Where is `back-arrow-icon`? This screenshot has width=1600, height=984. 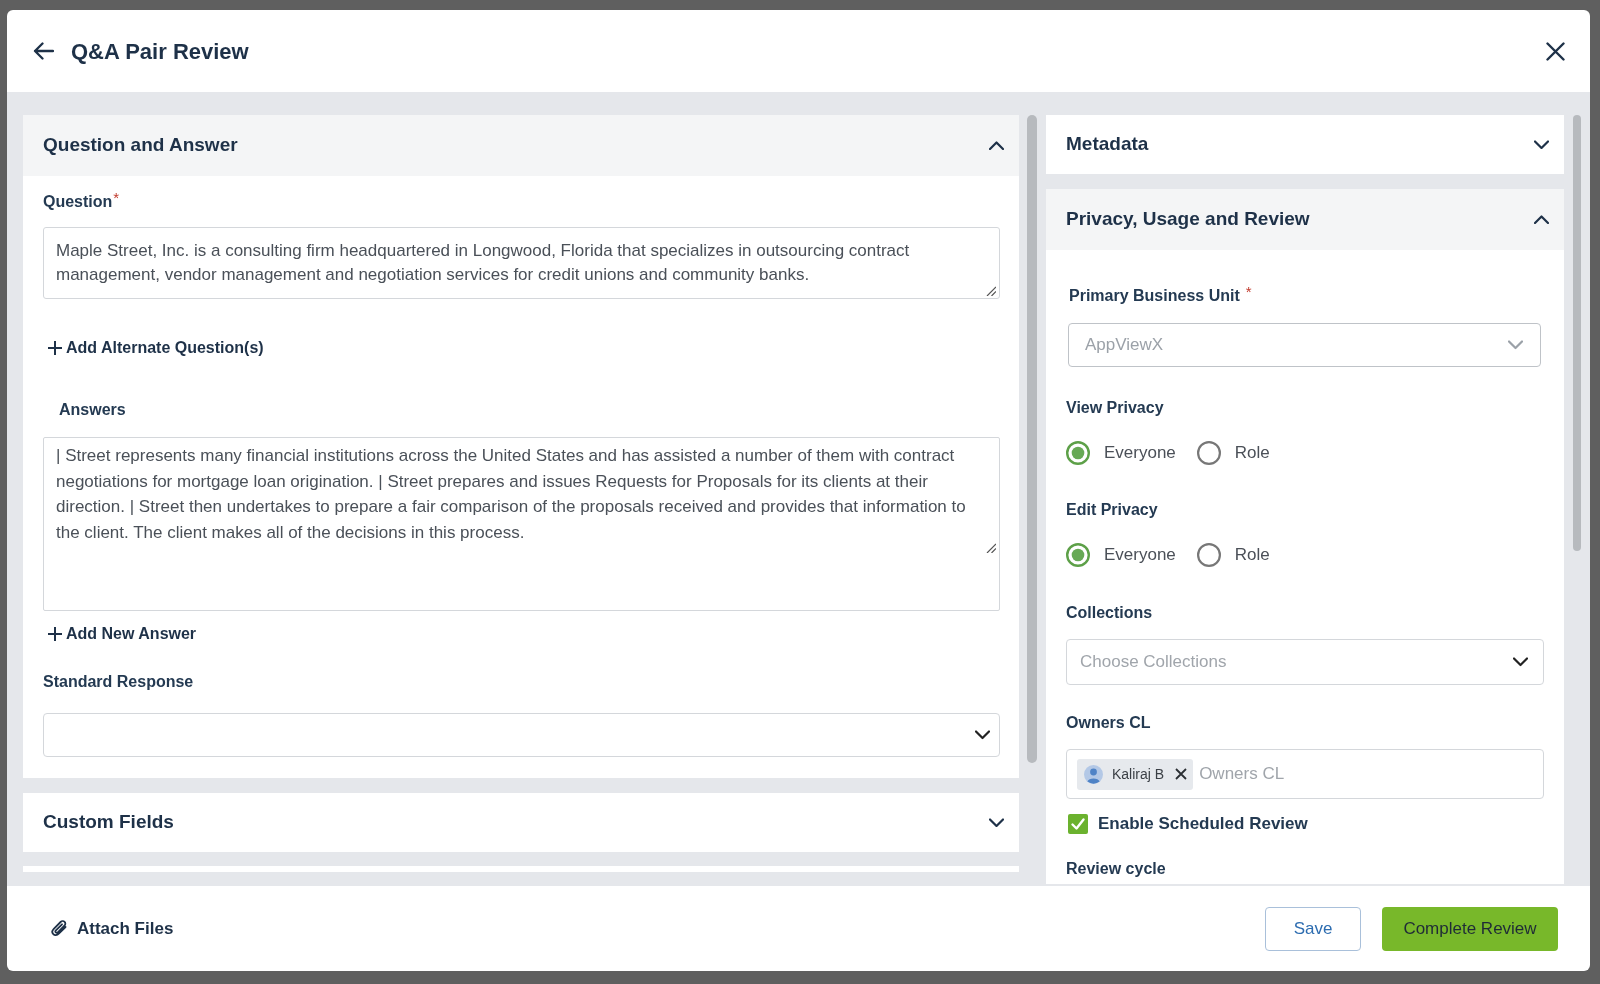 back-arrow-icon is located at coordinates (43, 51).